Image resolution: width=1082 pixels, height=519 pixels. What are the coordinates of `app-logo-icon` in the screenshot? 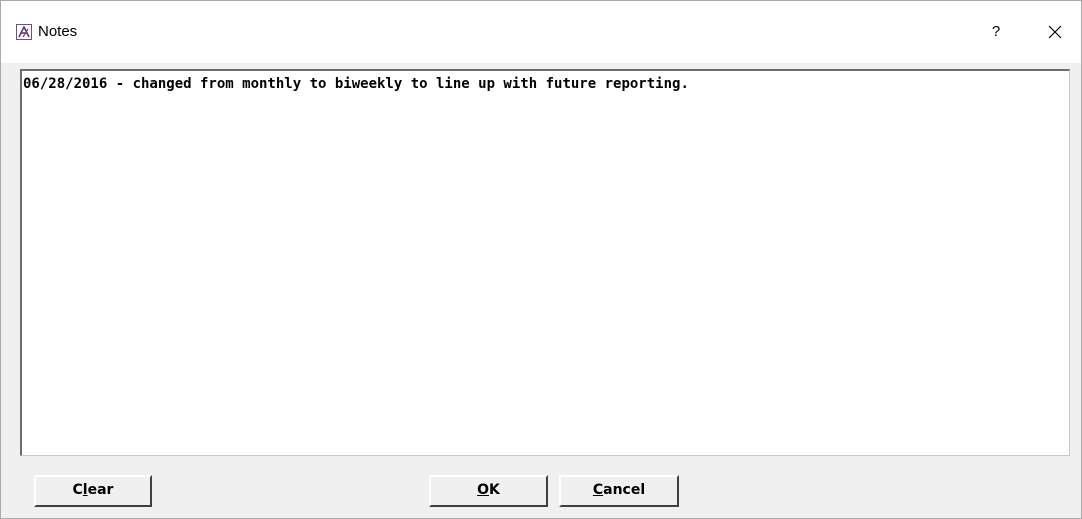 It's located at (24, 32).